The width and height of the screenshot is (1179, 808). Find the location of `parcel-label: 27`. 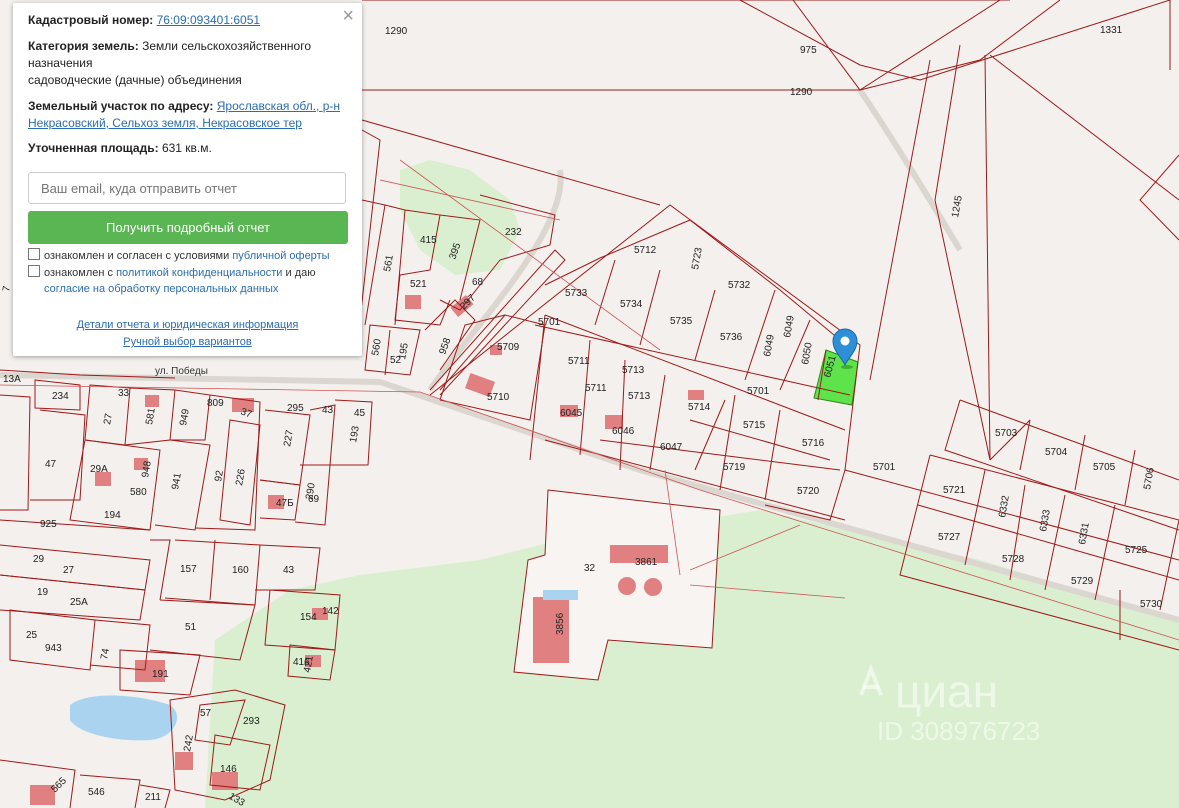

parcel-label: 27 is located at coordinates (69, 570).